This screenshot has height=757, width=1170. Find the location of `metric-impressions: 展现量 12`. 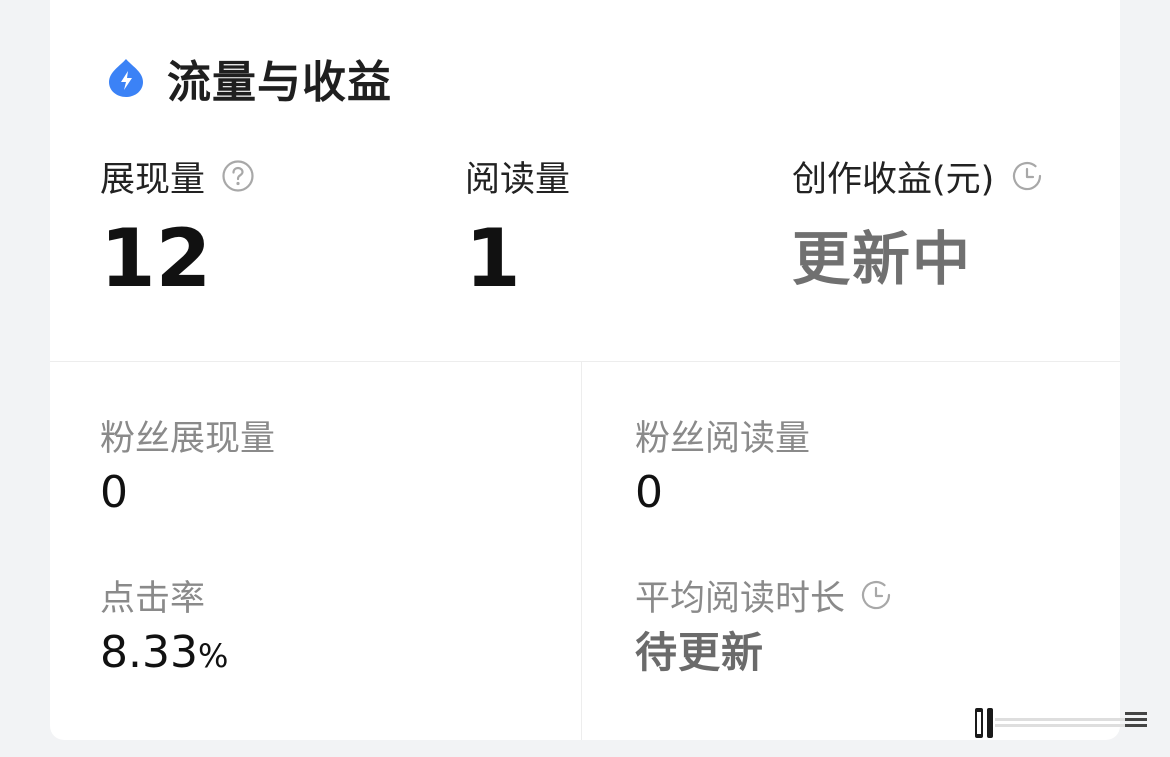

metric-impressions: 展现量 12 is located at coordinates (177, 228).